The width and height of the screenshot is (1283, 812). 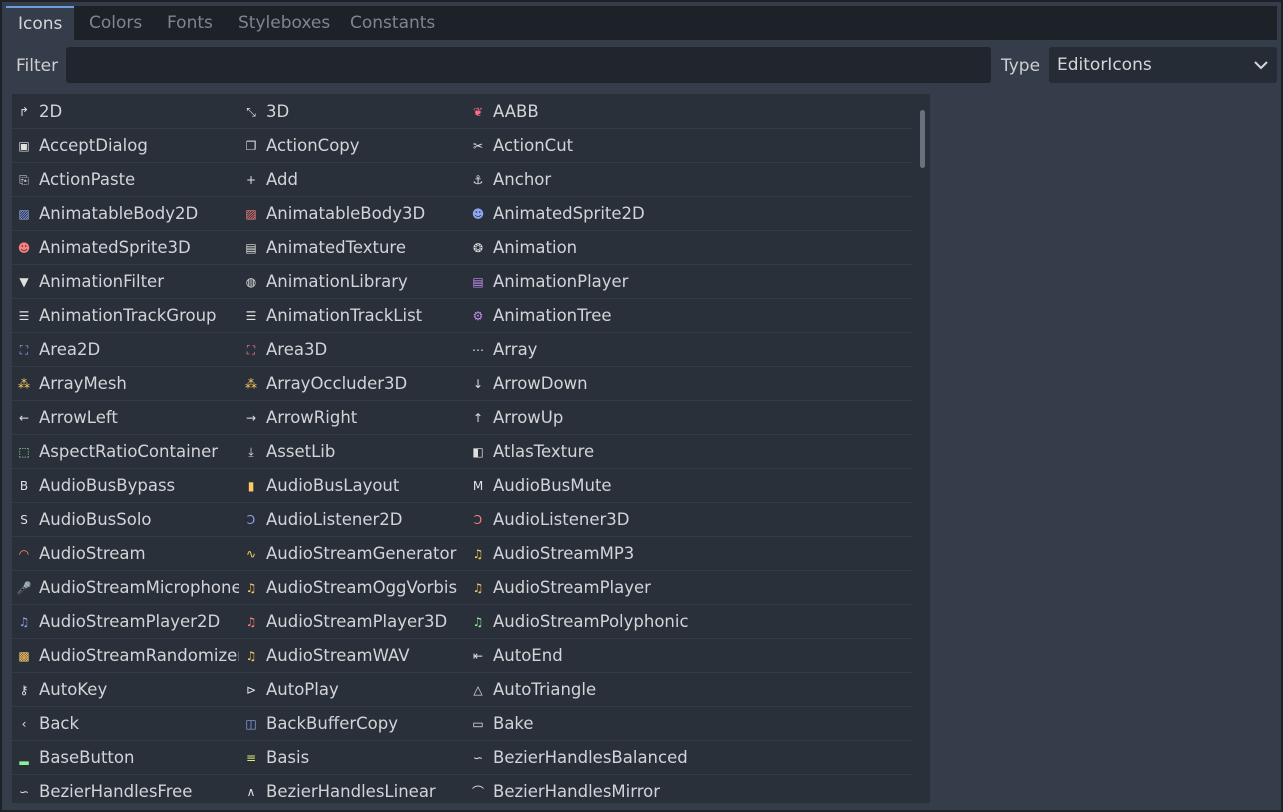 What do you see at coordinates (251, 179) in the screenshot?
I see `plus-icon: +` at bounding box center [251, 179].